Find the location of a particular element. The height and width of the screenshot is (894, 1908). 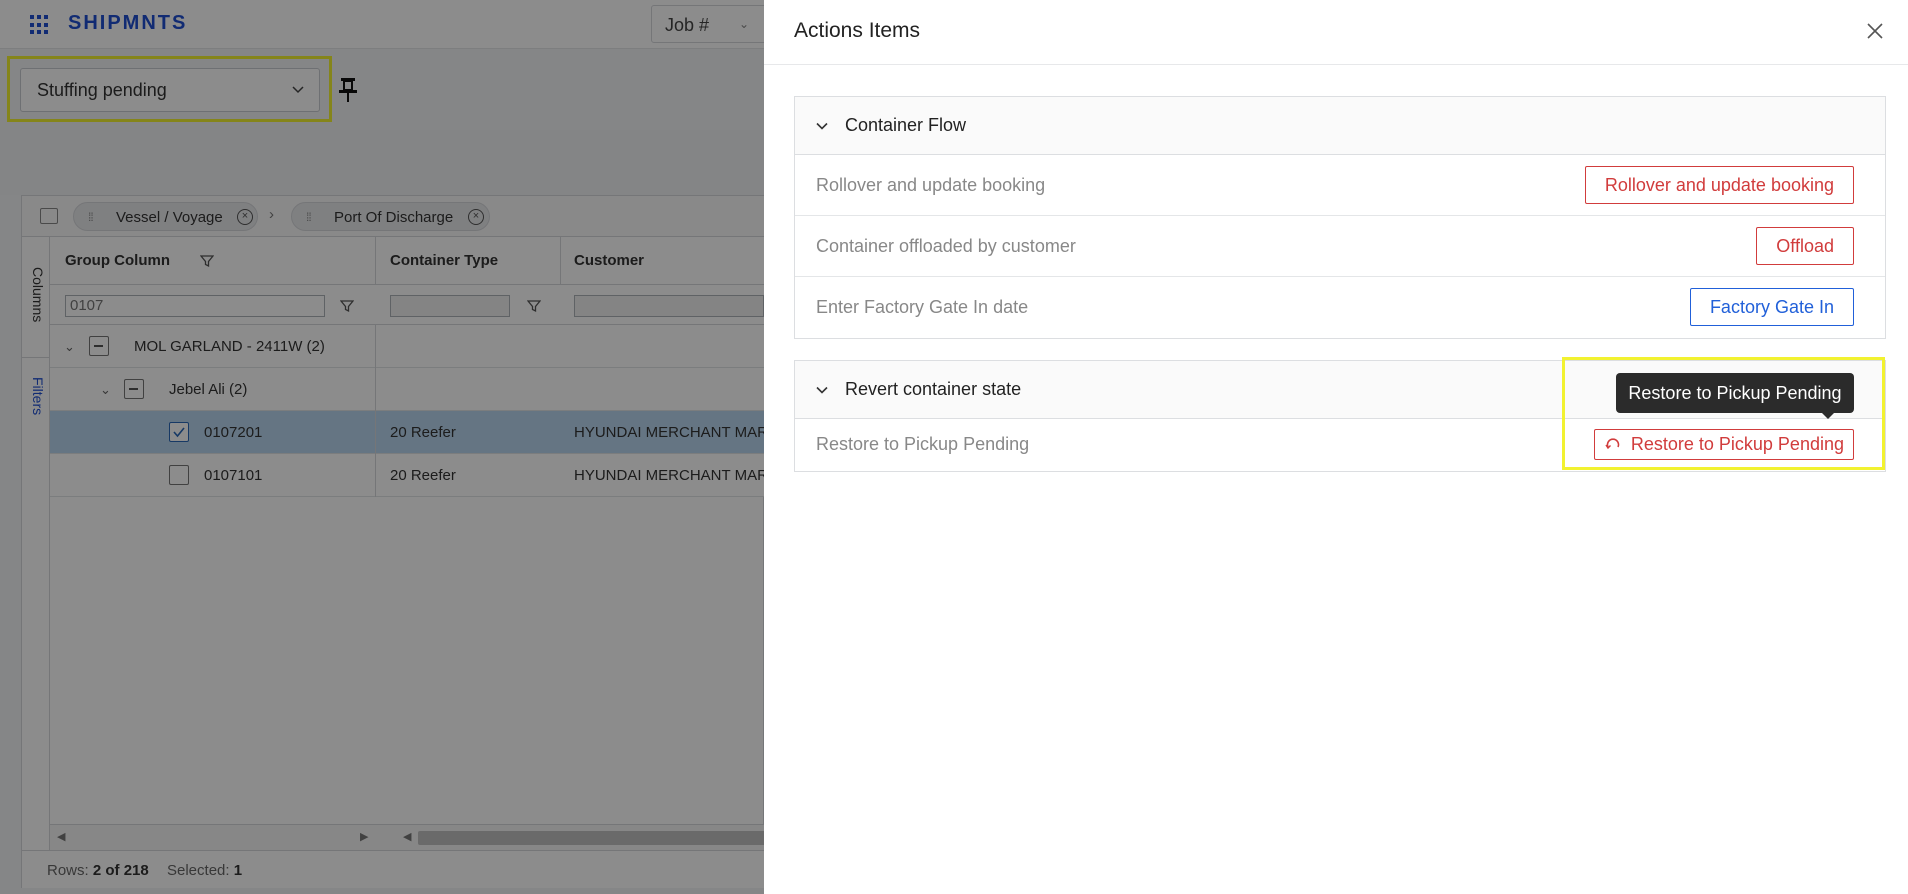

tooltip-text: Restore to Pickup Pending is located at coordinates (1735, 393).